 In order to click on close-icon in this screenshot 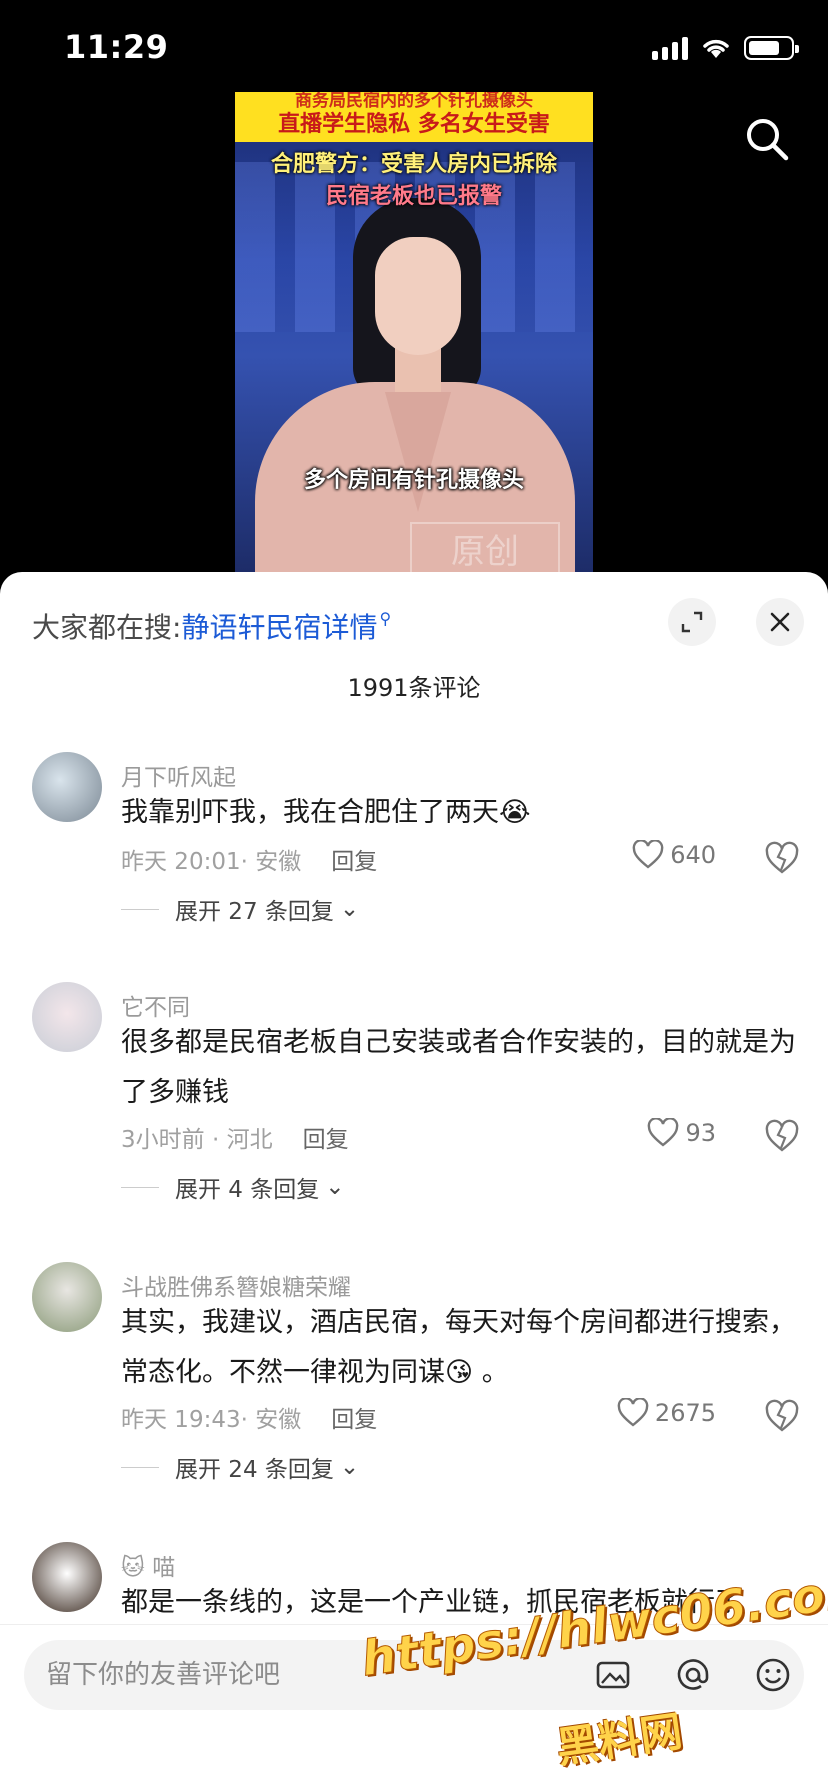, I will do `click(780, 622)`.